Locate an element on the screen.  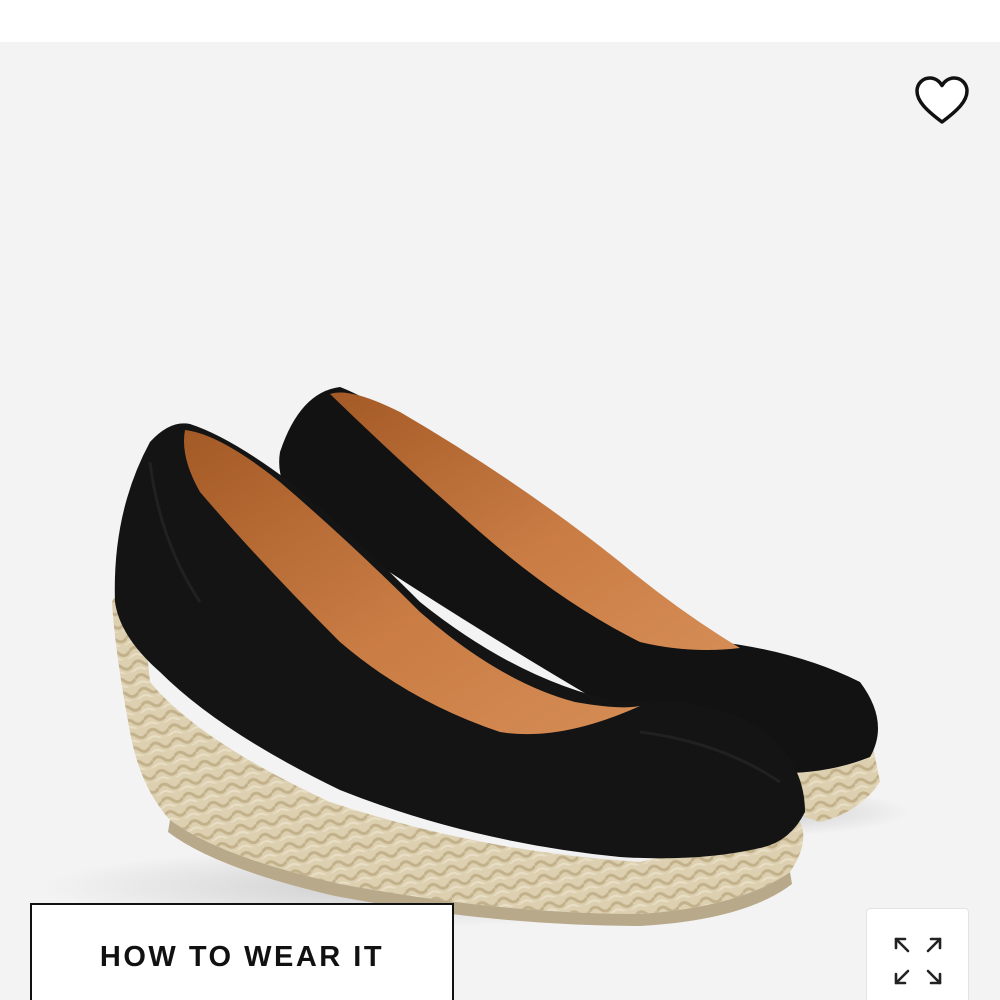
expand-arrows-icon is located at coordinates (917, 961).